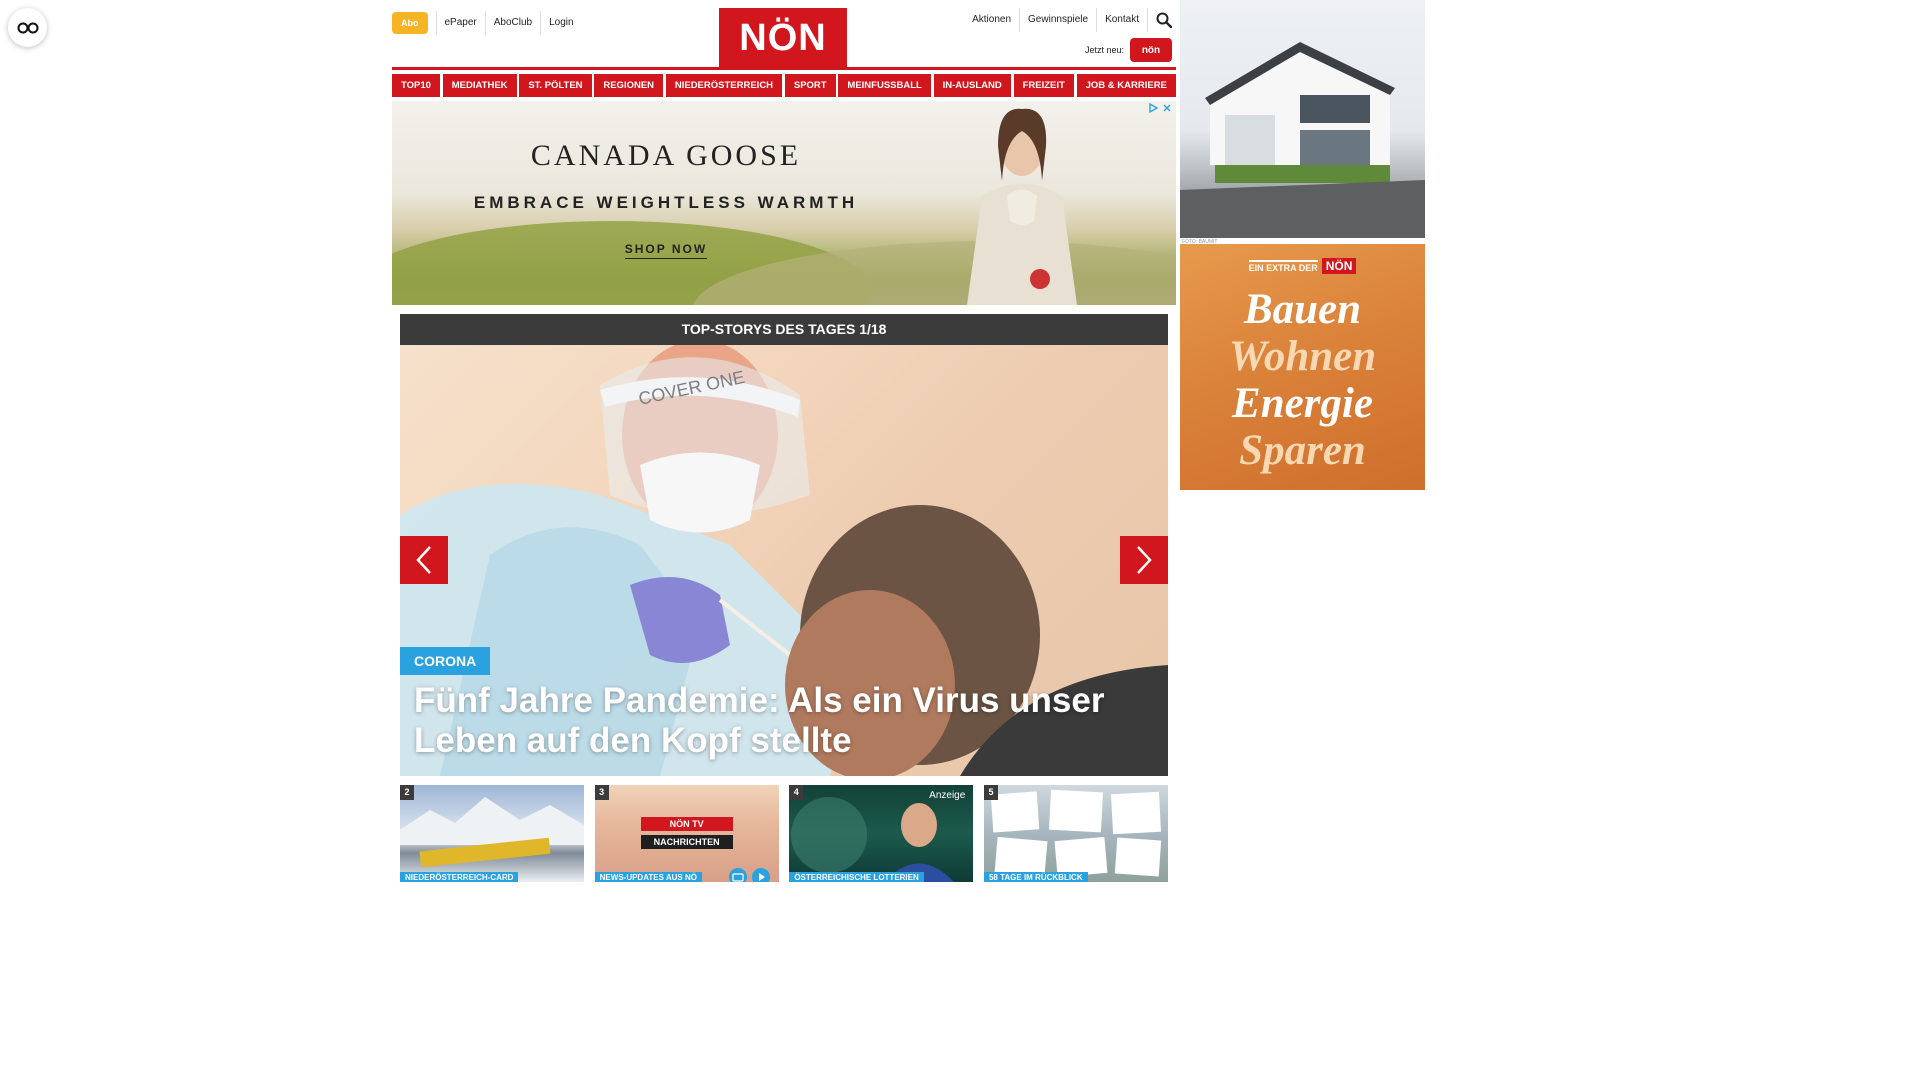 The image size is (1920, 1080). What do you see at coordinates (1302, 309) in the screenshot?
I see `ad-word-bauen: Bauen` at bounding box center [1302, 309].